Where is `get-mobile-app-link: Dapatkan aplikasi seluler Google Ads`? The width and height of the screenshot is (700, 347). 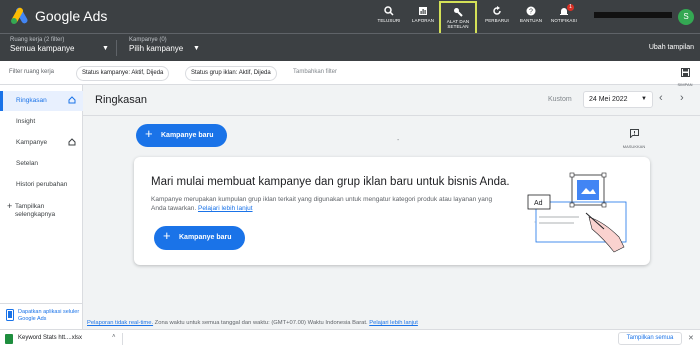
get-mobile-app-link: Dapatkan aplikasi seluler Google Ads is located at coordinates (41, 316).